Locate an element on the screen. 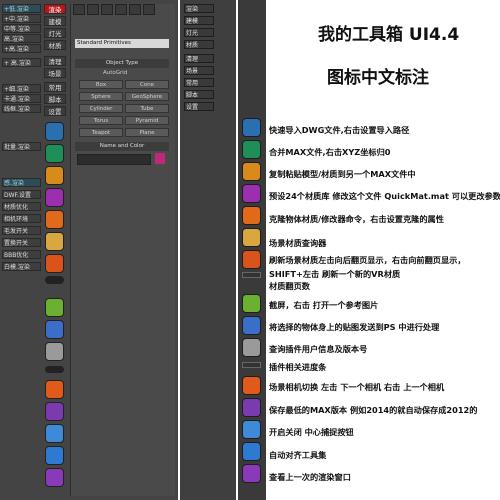 This screenshot has height=500, width=500. motion-tab is located at coordinates (121, 9).